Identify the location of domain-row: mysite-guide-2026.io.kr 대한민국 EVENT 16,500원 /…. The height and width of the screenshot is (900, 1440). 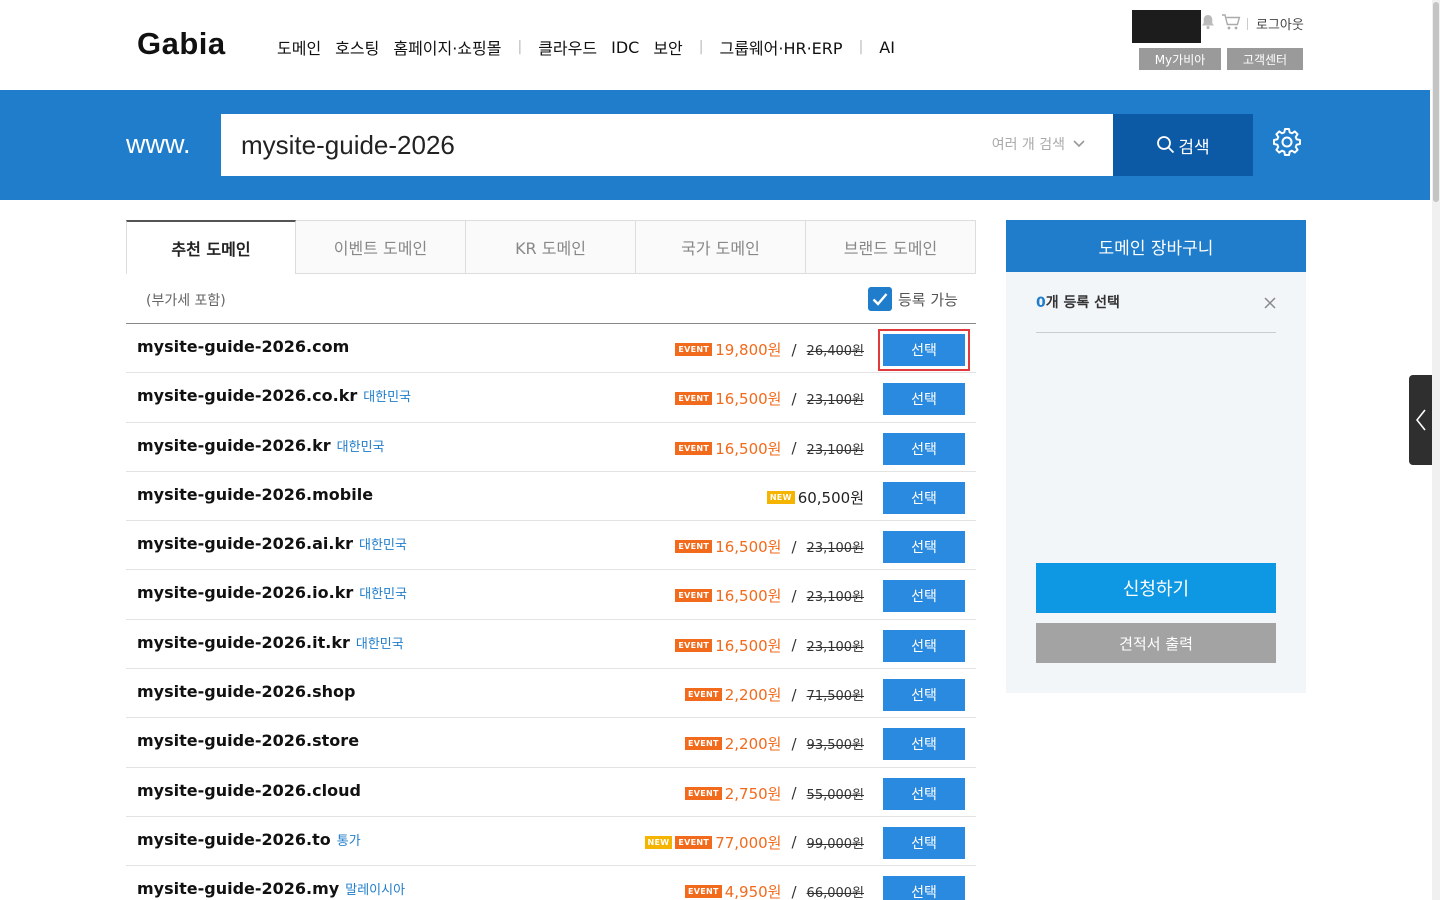
(551, 595).